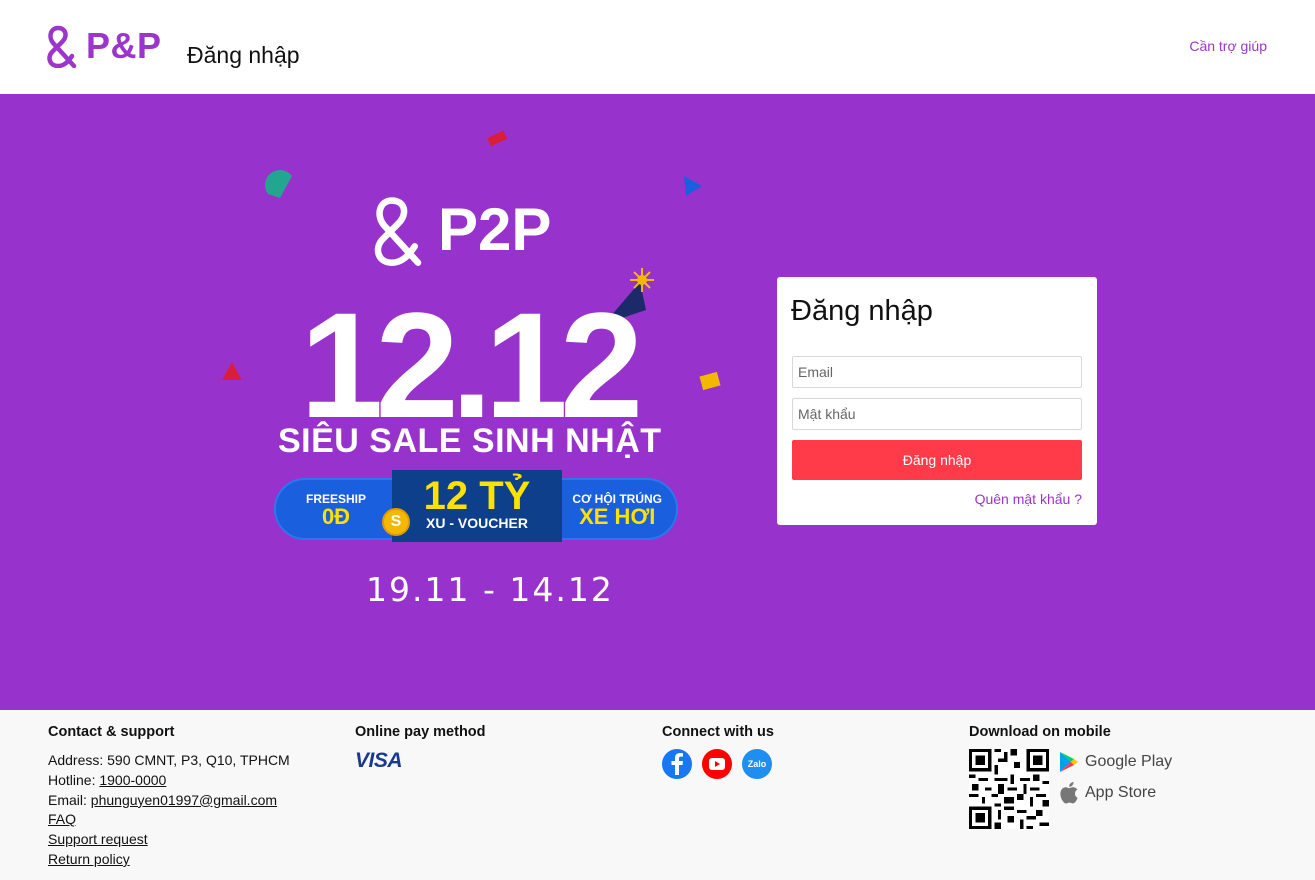  What do you see at coordinates (1040, 732) in the screenshot?
I see `mobile-title: Download on mobile` at bounding box center [1040, 732].